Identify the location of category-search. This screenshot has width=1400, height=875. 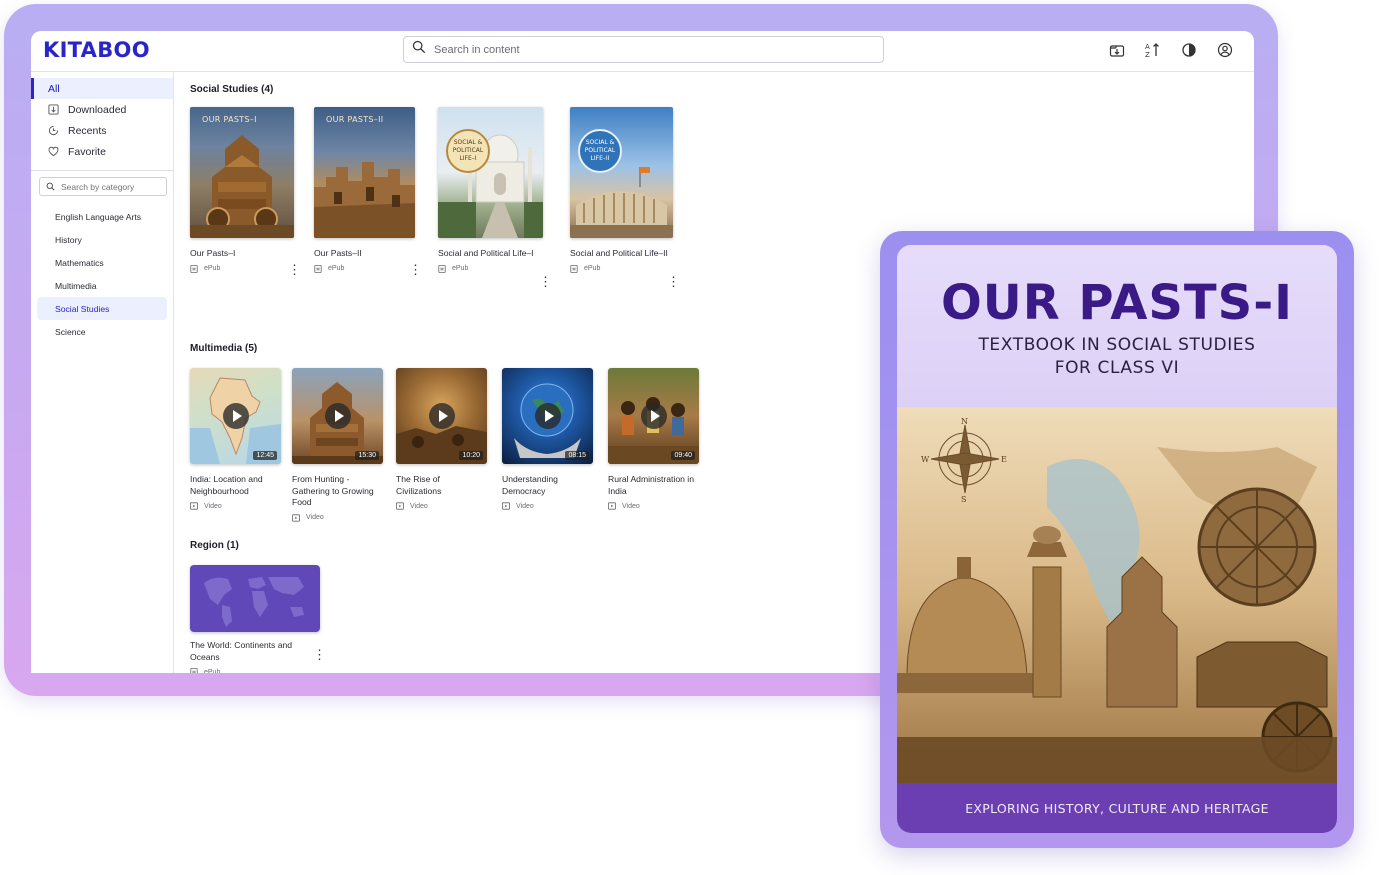
(103, 186).